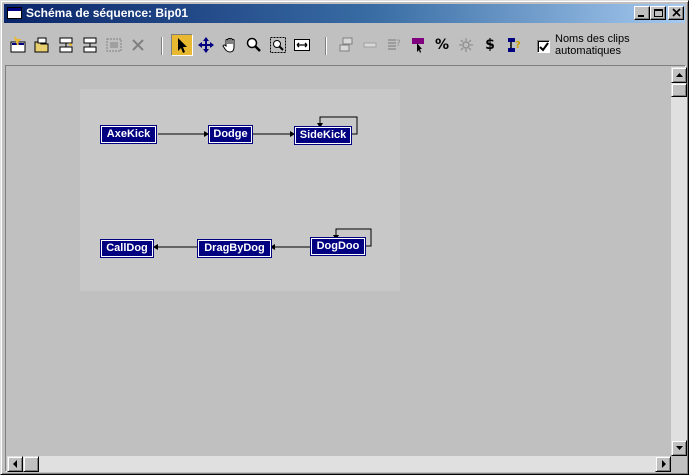  I want to click on swap-clips-button, so click(114, 45).